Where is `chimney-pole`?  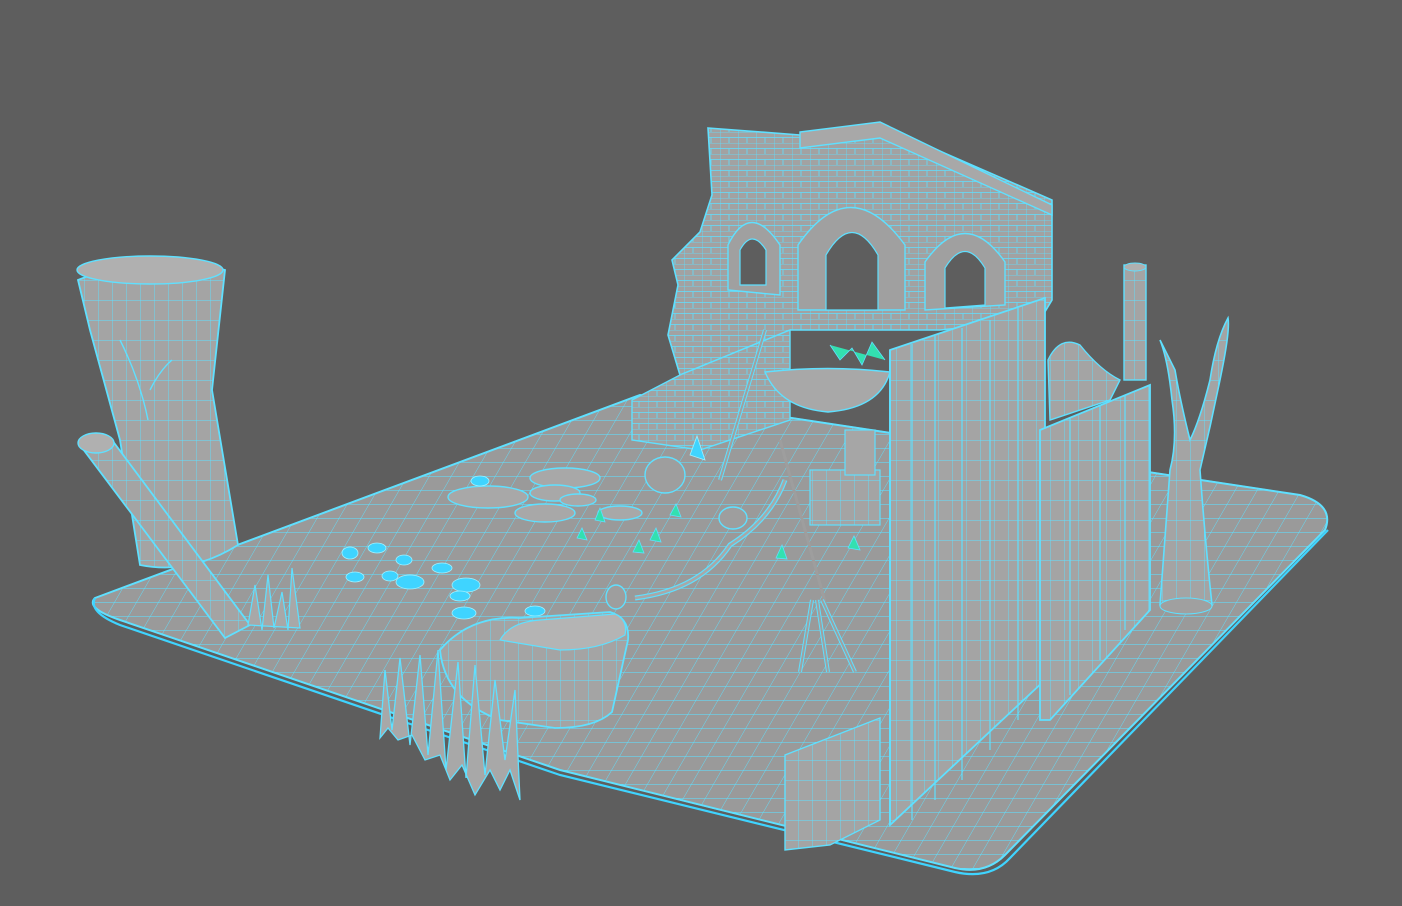
chimney-pole is located at coordinates (1135, 321).